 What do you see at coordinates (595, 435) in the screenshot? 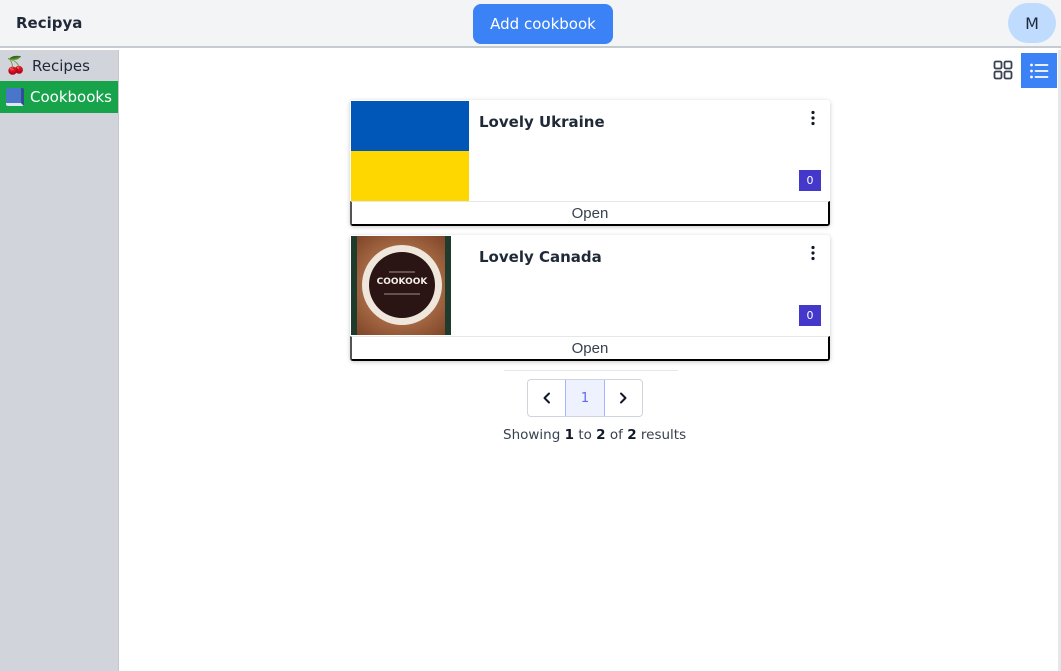
I see `results-summary: Showing 1 to 2 of 2 results` at bounding box center [595, 435].